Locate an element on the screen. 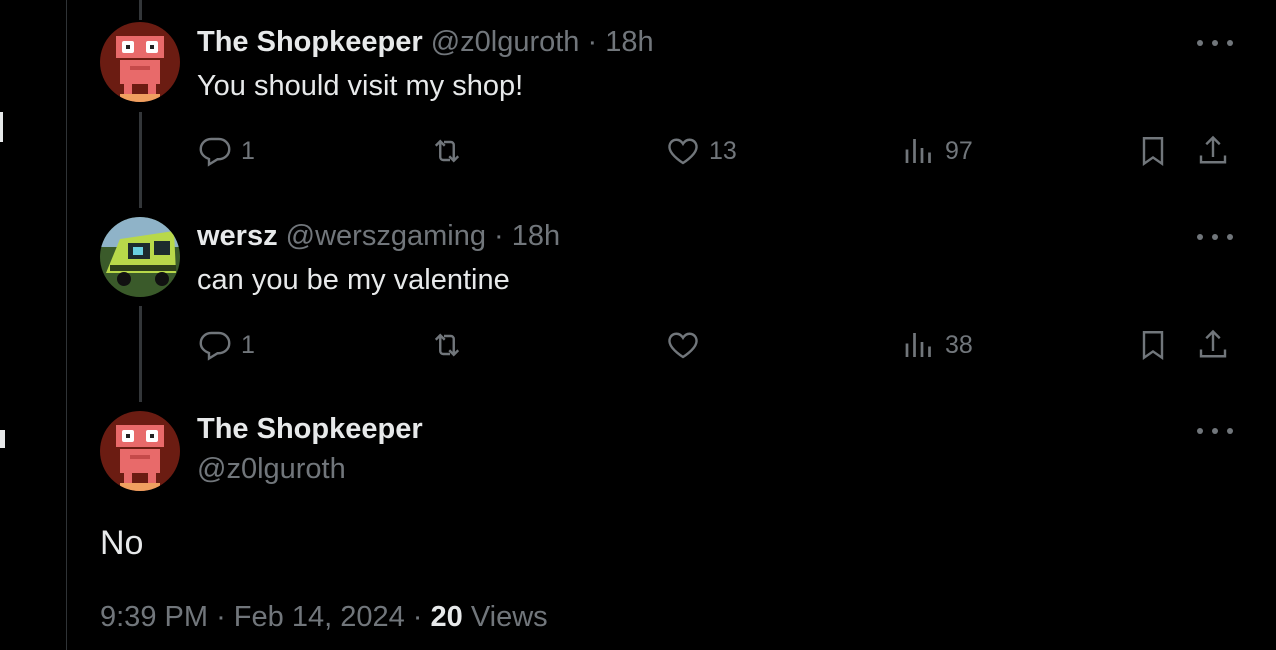 This screenshot has height=650, width=1276. vehicle-avatar-icon is located at coordinates (140, 257).